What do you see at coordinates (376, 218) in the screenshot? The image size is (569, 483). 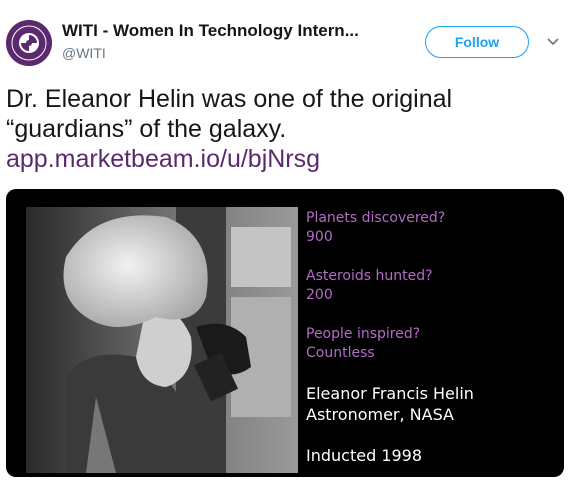 I see `caption-question-planets: Planets discovered?` at bounding box center [376, 218].